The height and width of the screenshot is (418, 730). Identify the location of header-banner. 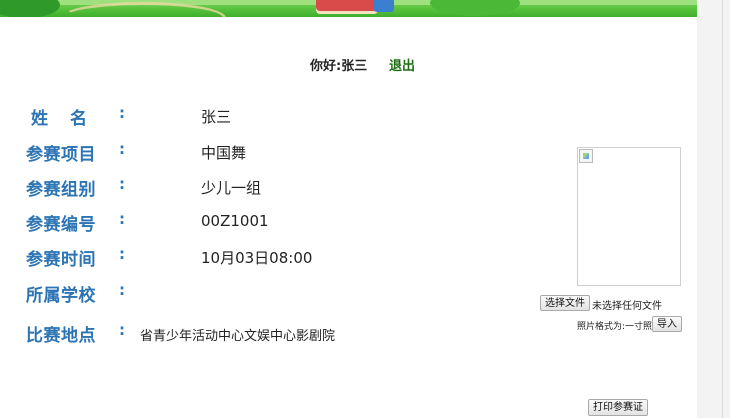
(348, 8).